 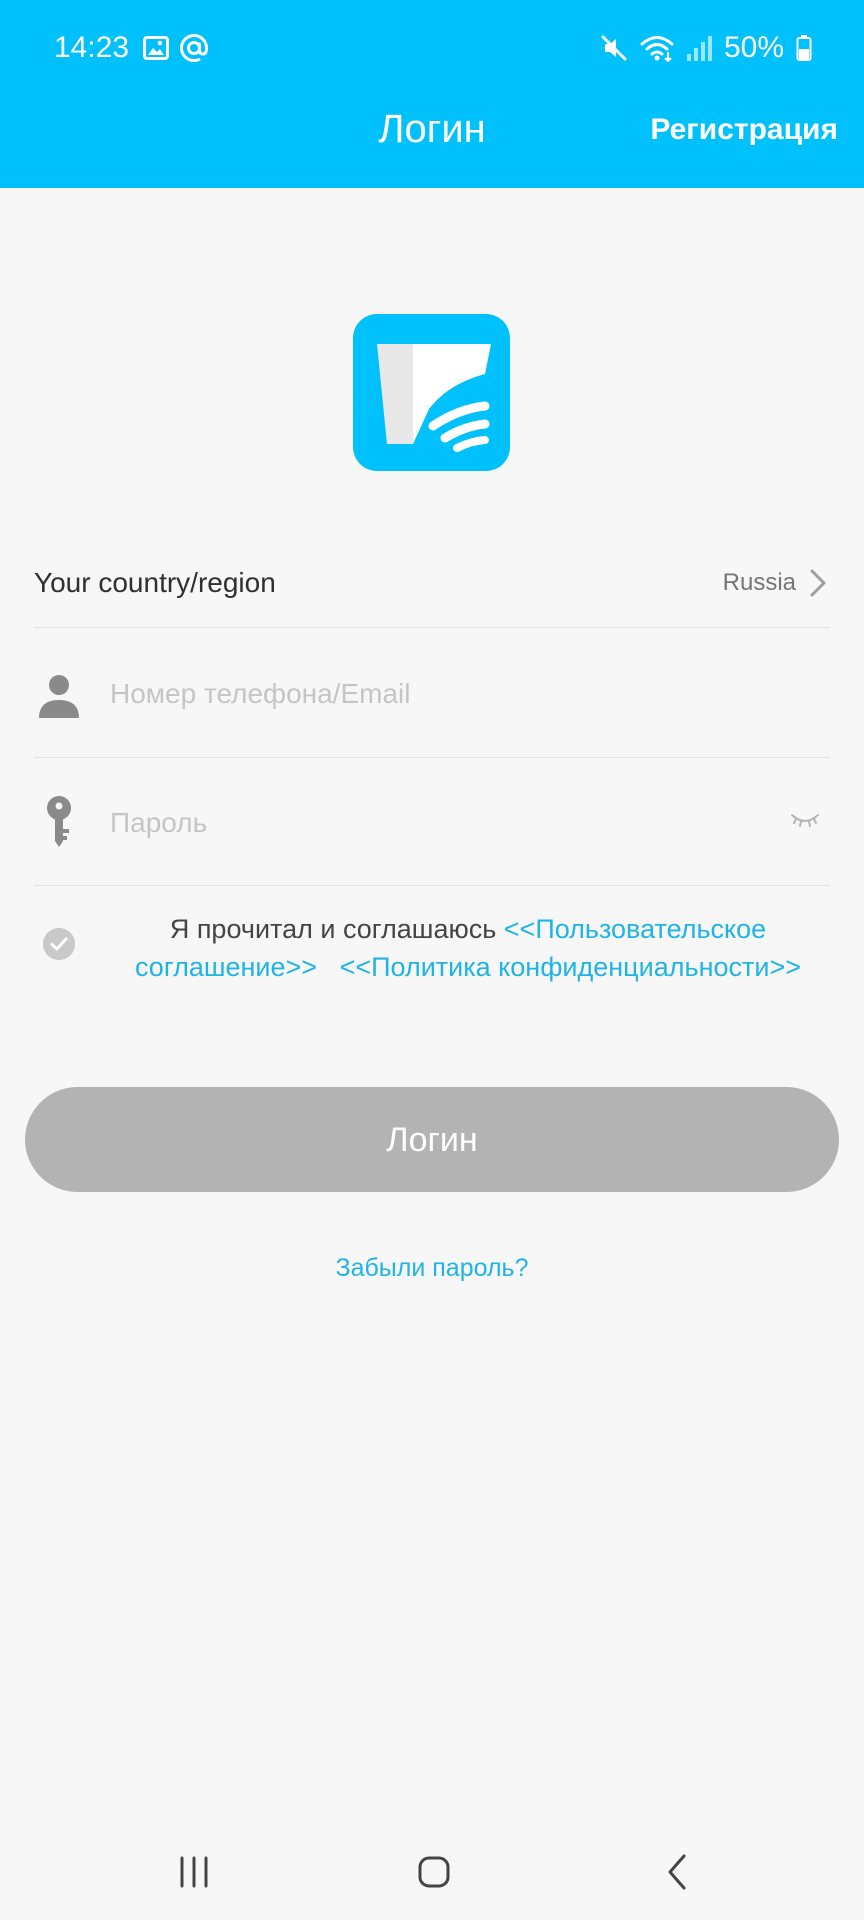 I want to click on status-right: 50%, so click(x=706, y=48).